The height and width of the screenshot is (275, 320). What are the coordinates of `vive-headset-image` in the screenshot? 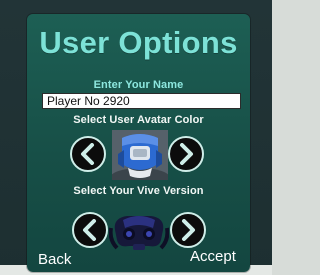 It's located at (139, 233).